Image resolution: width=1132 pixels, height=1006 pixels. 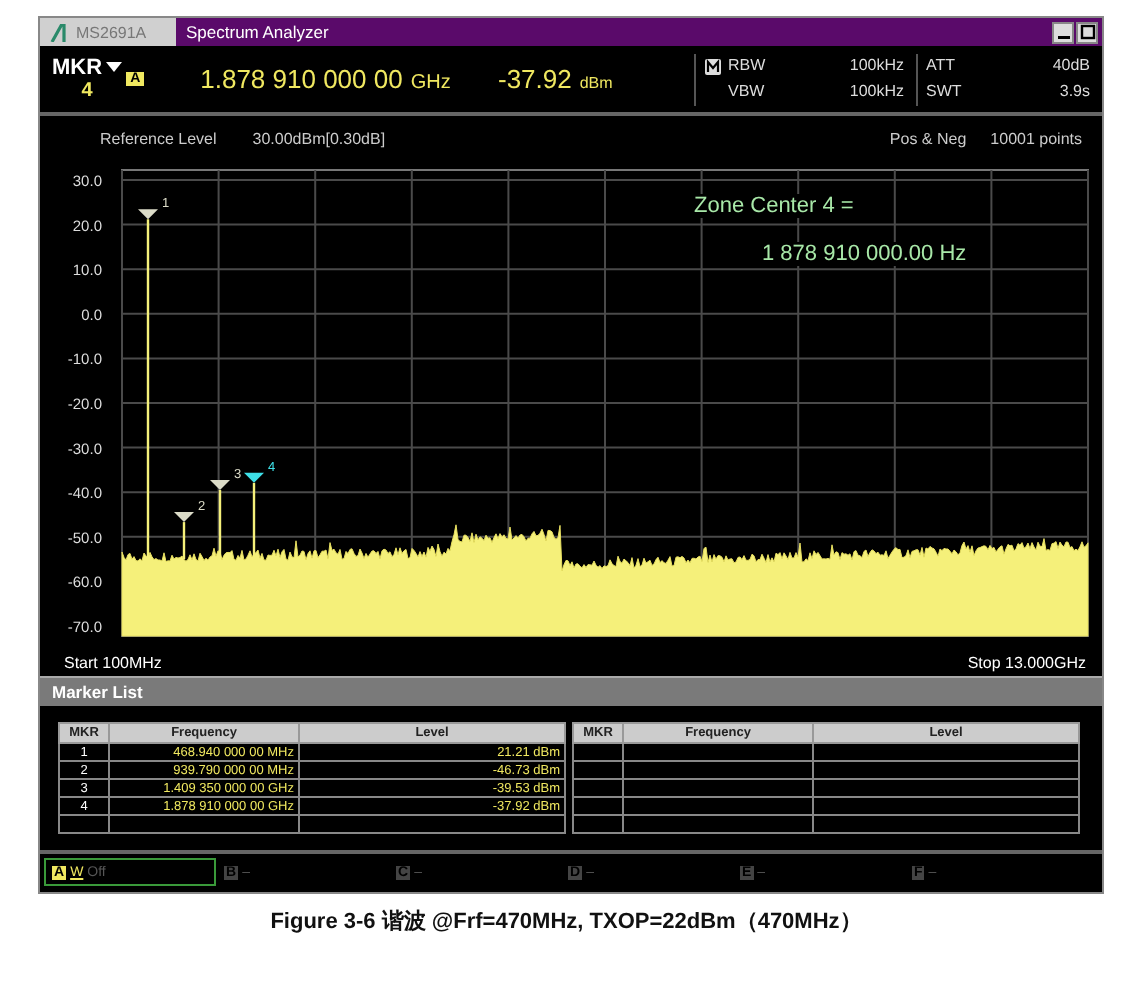 I want to click on trace-points: 10001 points, so click(x=1036, y=138).